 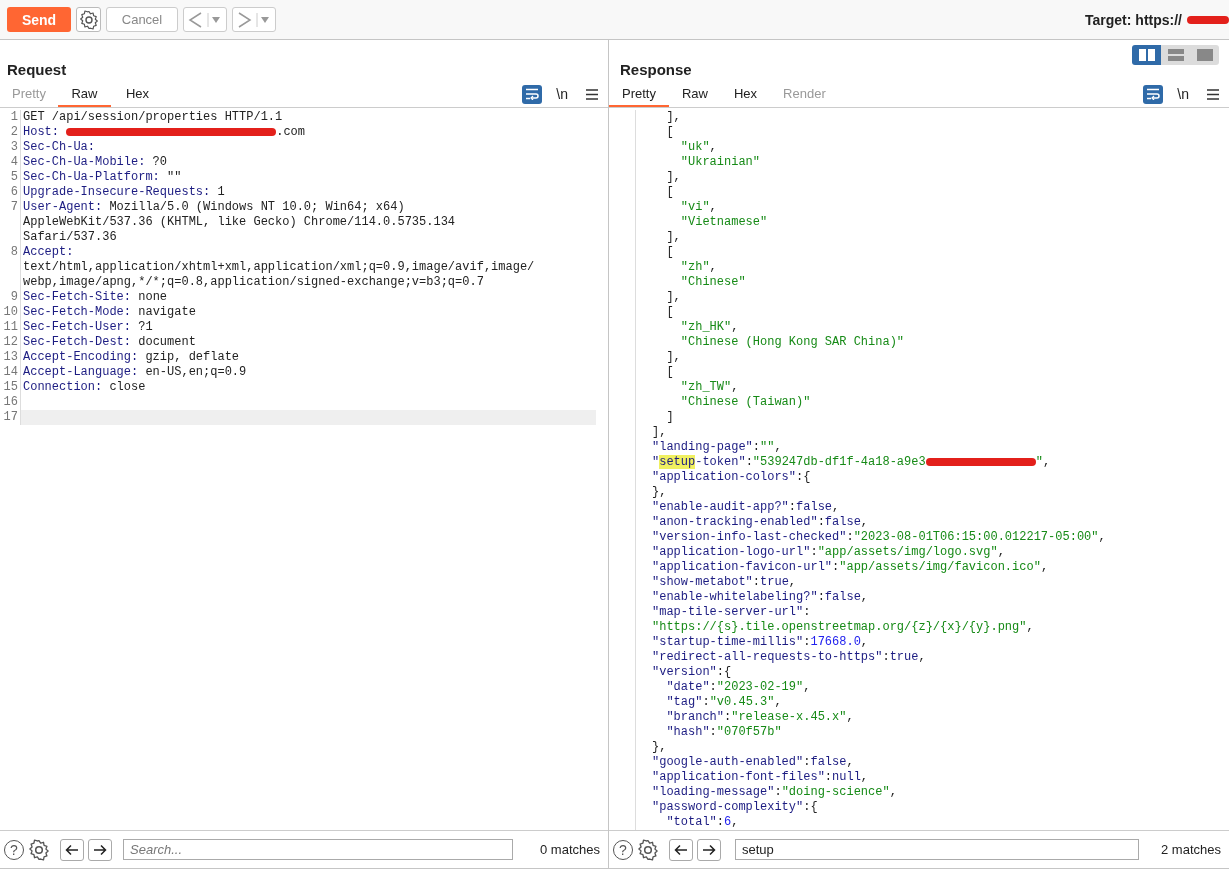 What do you see at coordinates (659, 492) in the screenshot?
I see `code-text: },` at bounding box center [659, 492].